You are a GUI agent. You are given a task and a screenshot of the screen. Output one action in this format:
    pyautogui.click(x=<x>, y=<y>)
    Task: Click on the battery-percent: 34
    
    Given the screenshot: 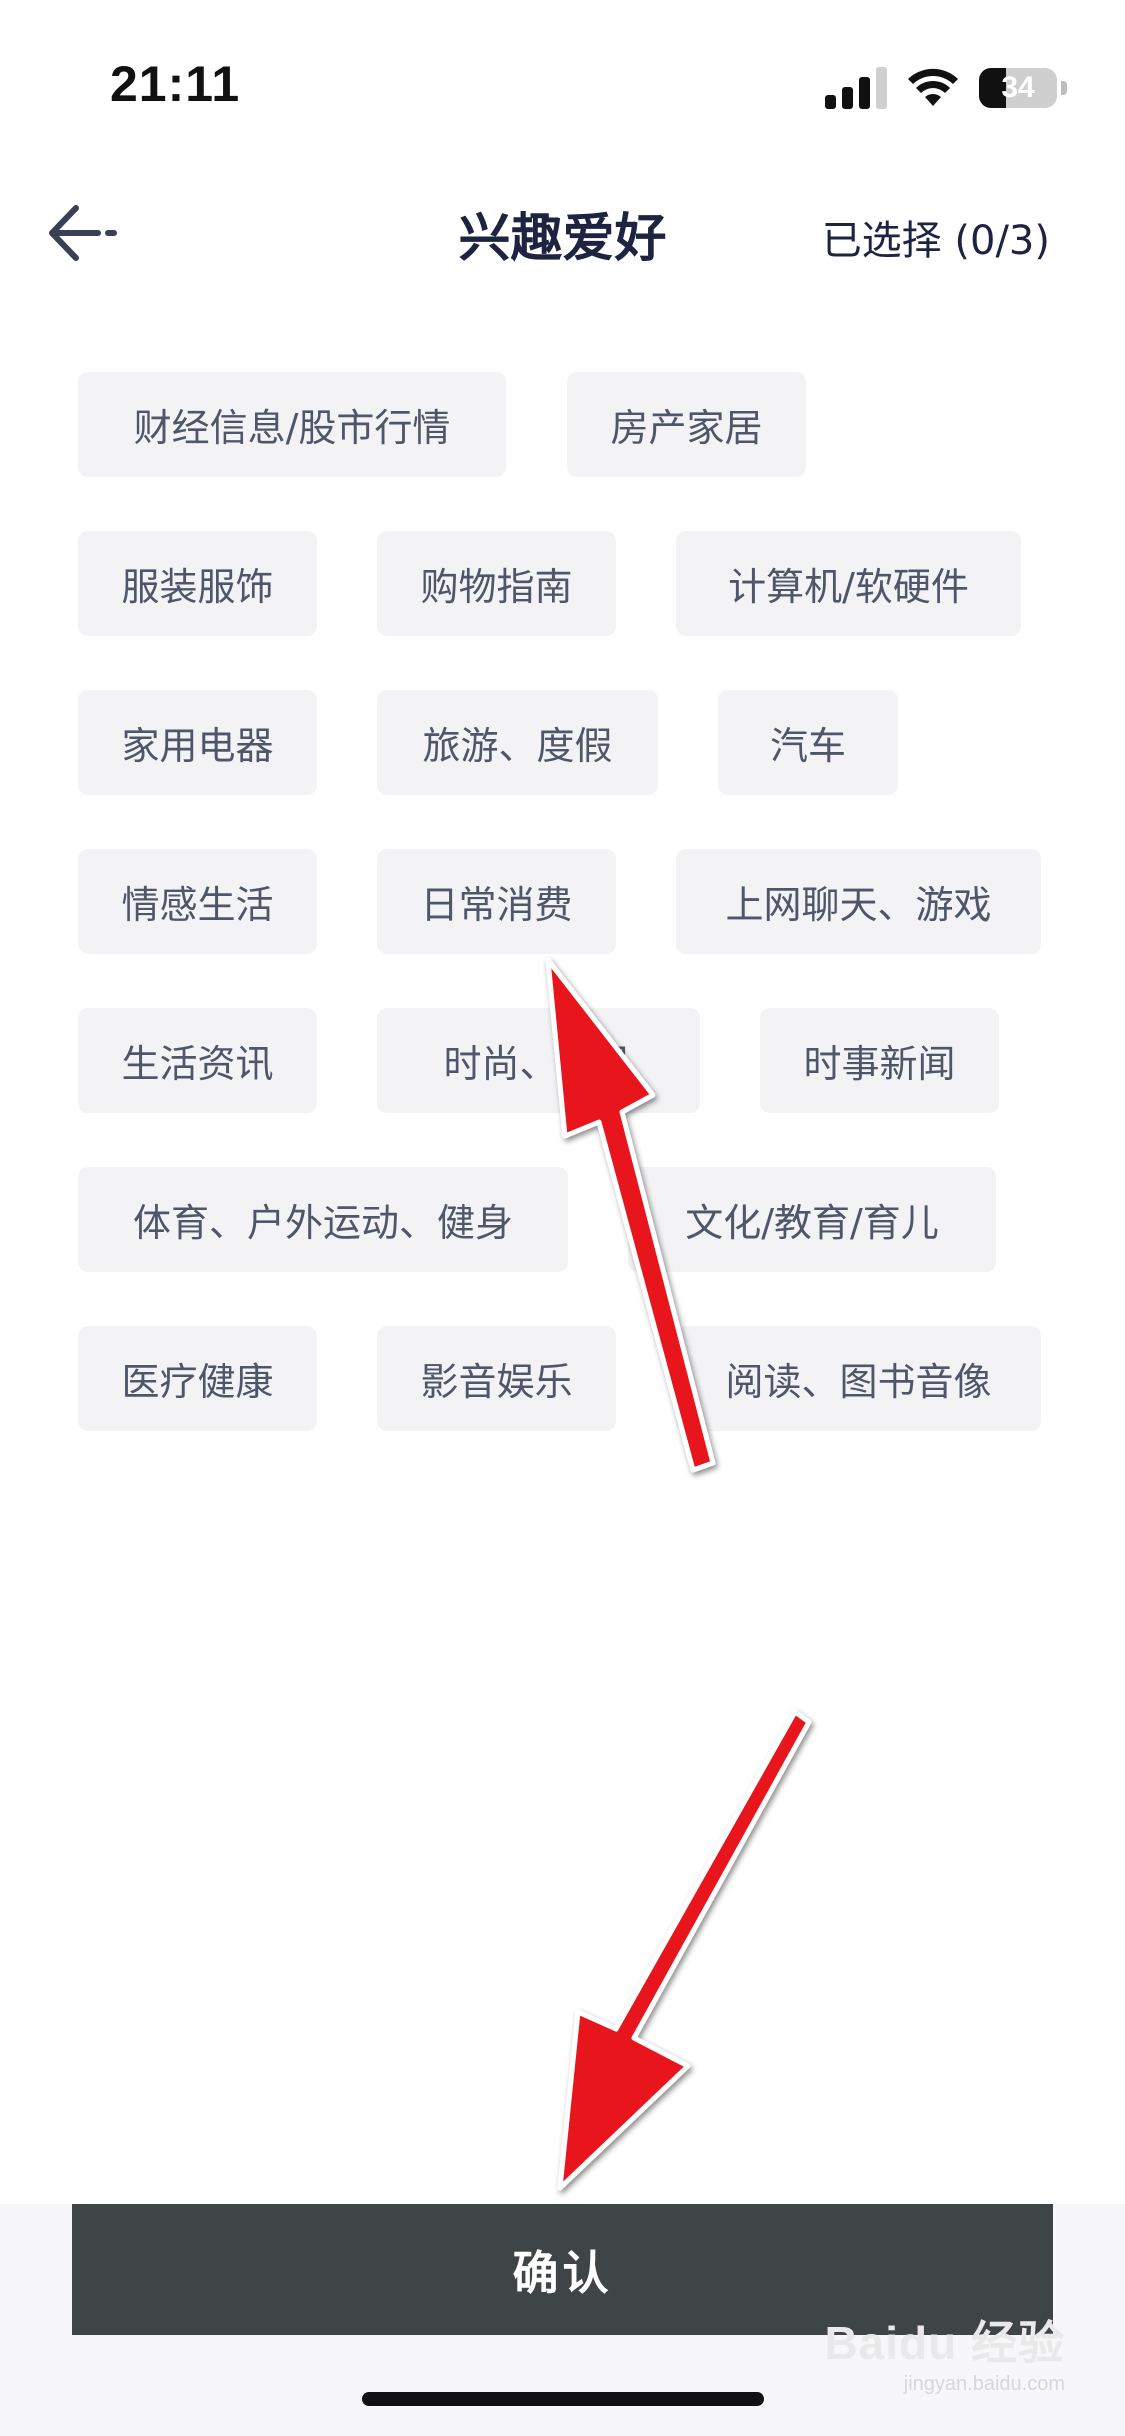 What is the action you would take?
    pyautogui.click(x=1018, y=87)
    